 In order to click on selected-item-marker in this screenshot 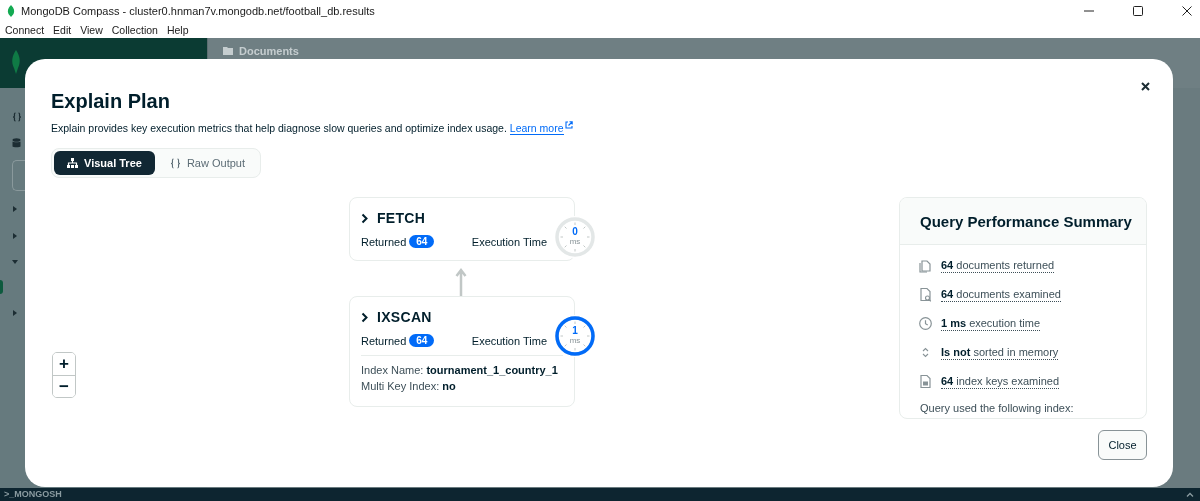, I will do `click(1, 287)`.